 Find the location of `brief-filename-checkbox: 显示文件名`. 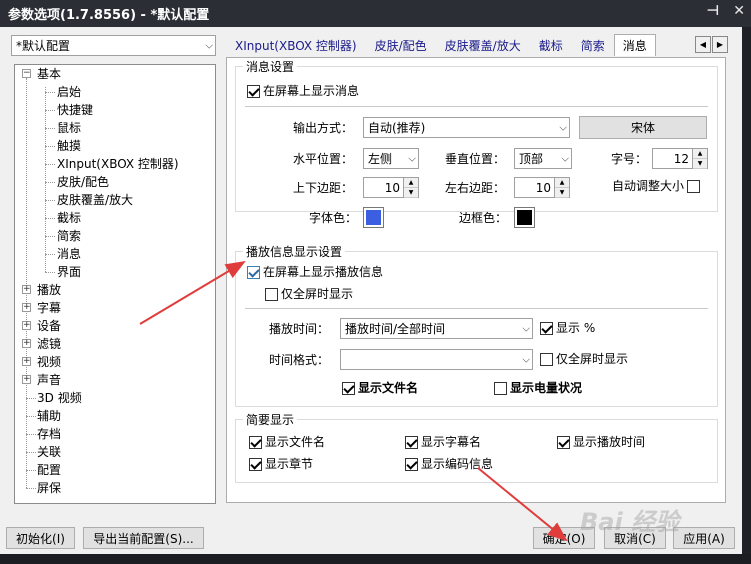

brief-filename-checkbox: 显示文件名 is located at coordinates (287, 442).